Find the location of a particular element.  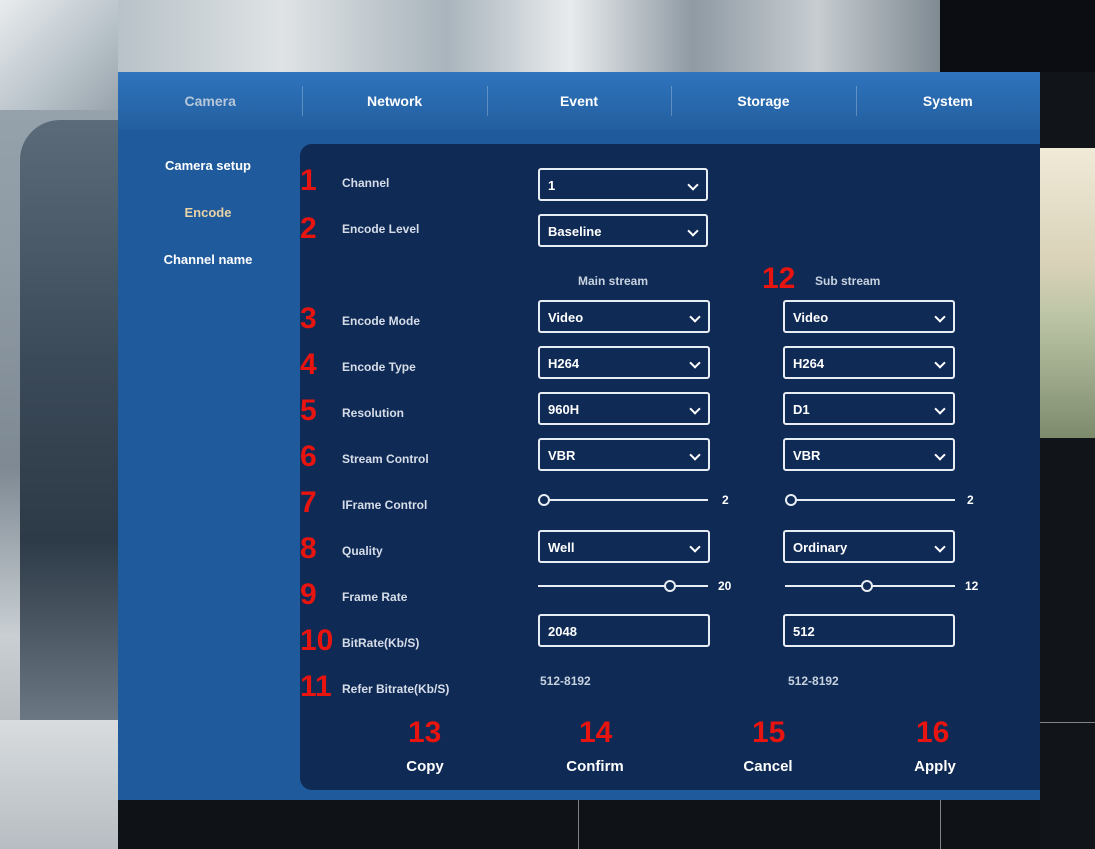

sub-frame-rate-value: 12 is located at coordinates (972, 586).